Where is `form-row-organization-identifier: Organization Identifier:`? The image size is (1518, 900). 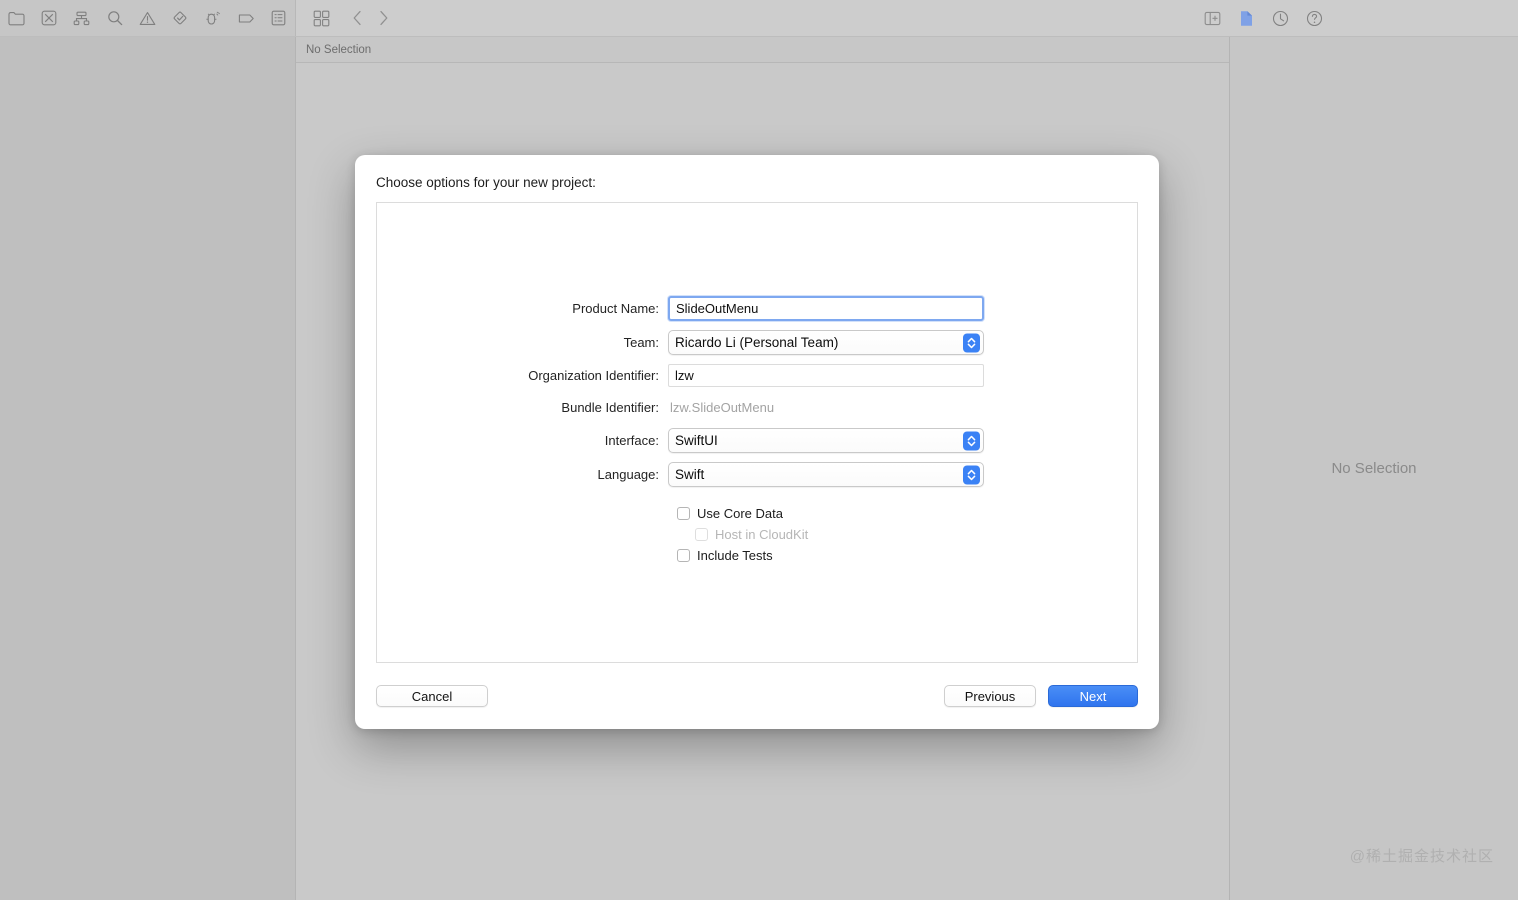 form-row-organization-identifier: Organization Identifier: is located at coordinates (757, 375).